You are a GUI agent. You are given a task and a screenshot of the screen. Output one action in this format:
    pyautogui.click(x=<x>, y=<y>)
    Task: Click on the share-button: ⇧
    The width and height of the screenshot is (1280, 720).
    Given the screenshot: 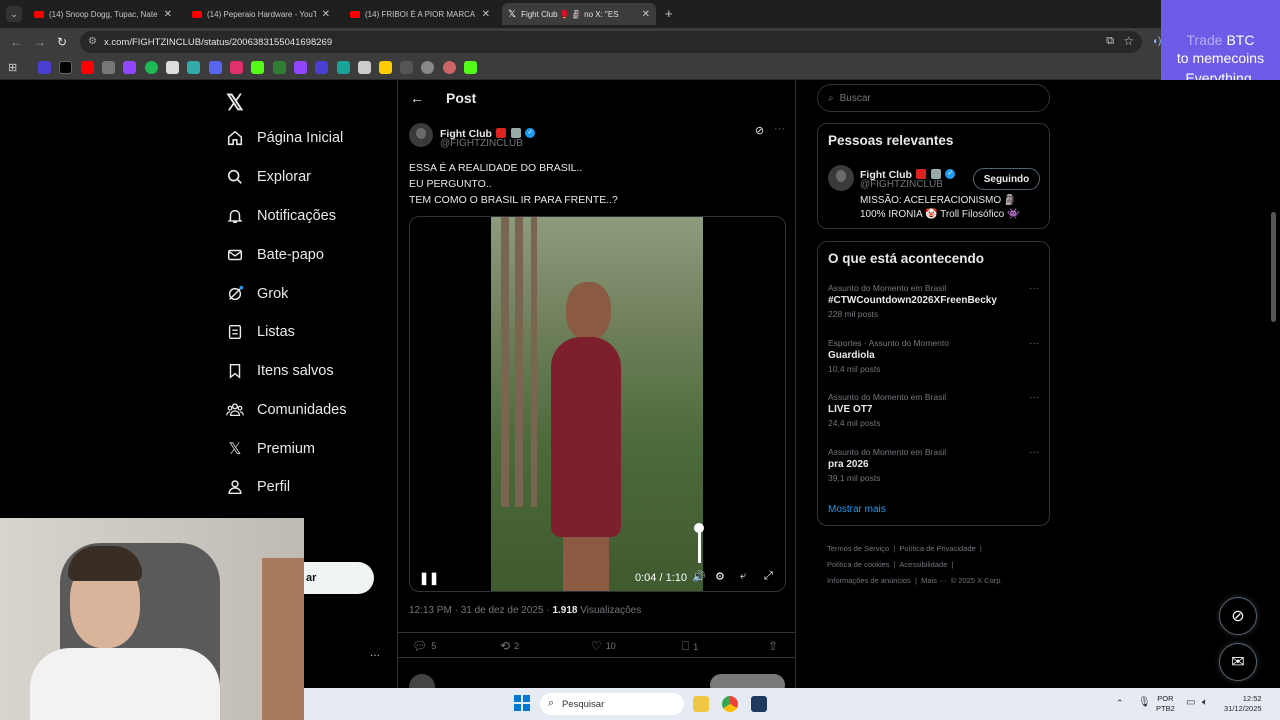 What is the action you would take?
    pyautogui.click(x=775, y=646)
    